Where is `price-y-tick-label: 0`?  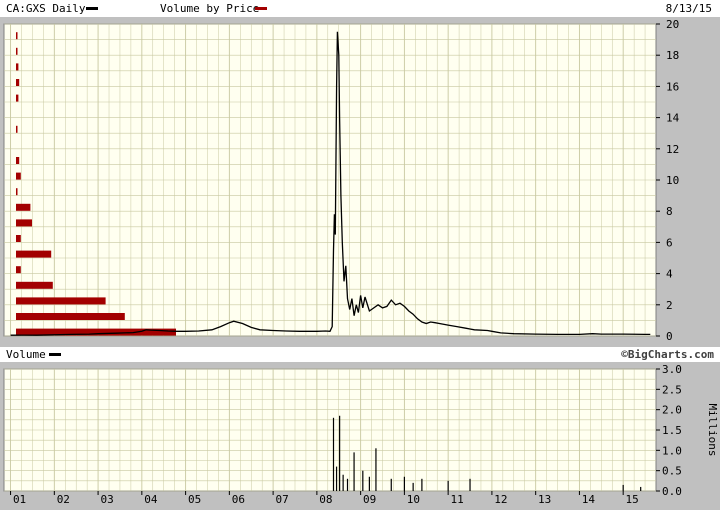
price-y-tick-label: 0 is located at coordinates (669, 336).